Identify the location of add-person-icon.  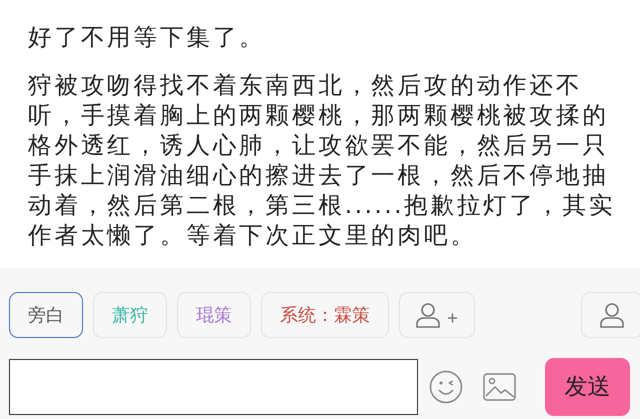
(437, 315).